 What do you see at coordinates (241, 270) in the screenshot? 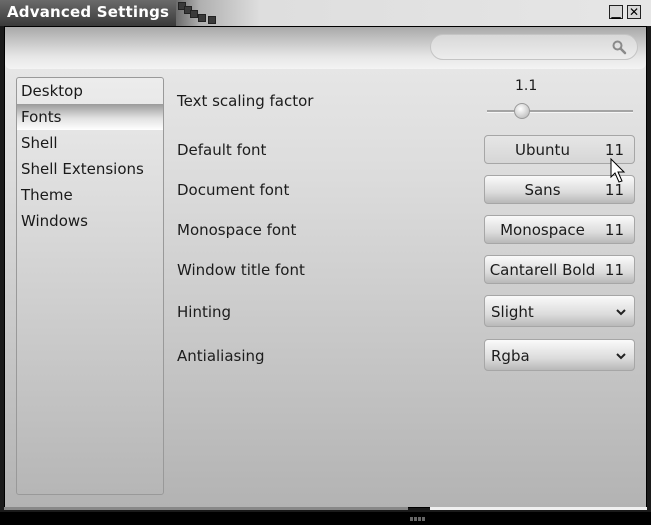
I see `window-title-font-label: Window title font` at bounding box center [241, 270].